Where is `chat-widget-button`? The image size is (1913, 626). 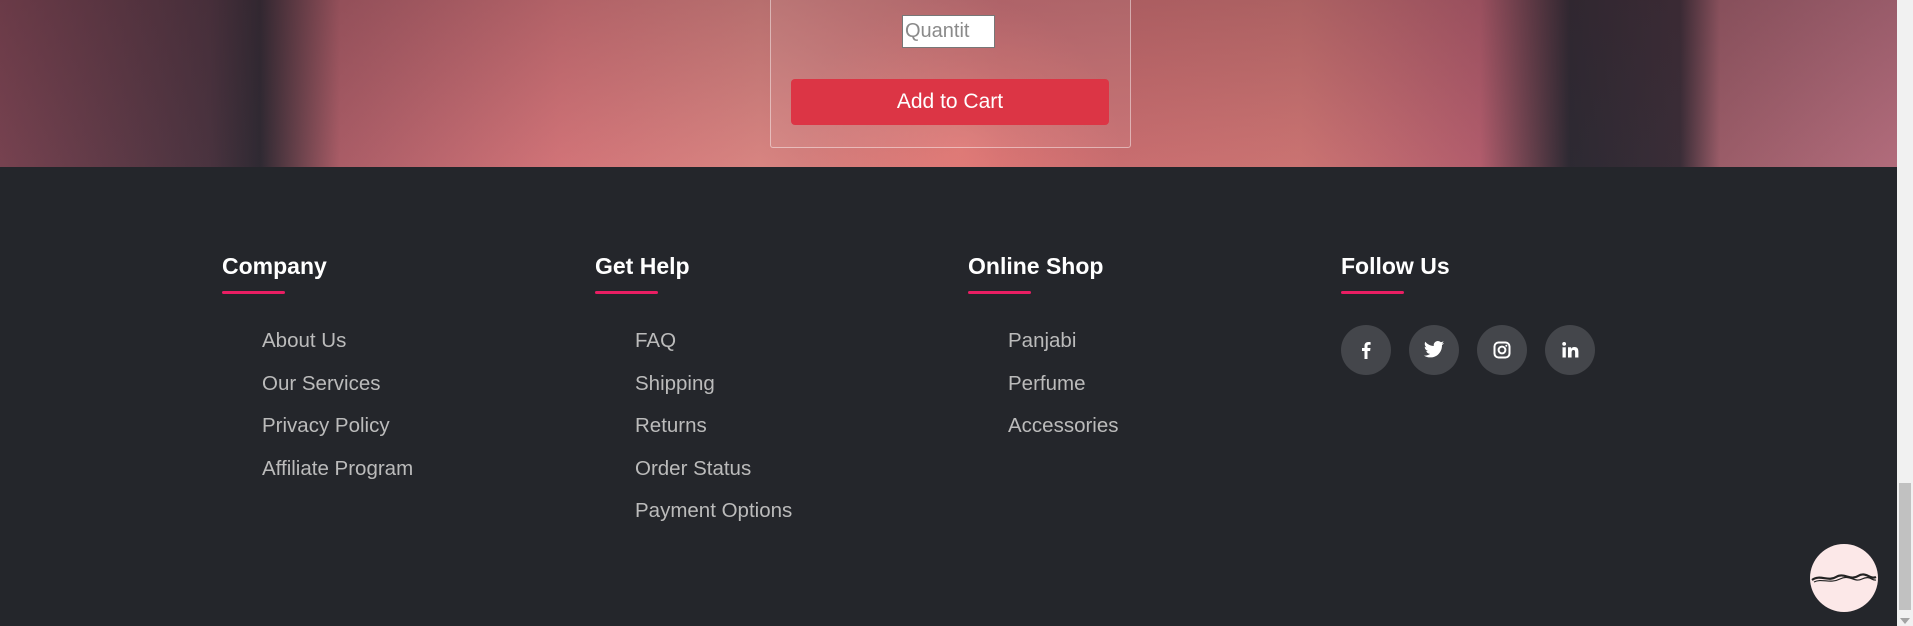 chat-widget-button is located at coordinates (1844, 578).